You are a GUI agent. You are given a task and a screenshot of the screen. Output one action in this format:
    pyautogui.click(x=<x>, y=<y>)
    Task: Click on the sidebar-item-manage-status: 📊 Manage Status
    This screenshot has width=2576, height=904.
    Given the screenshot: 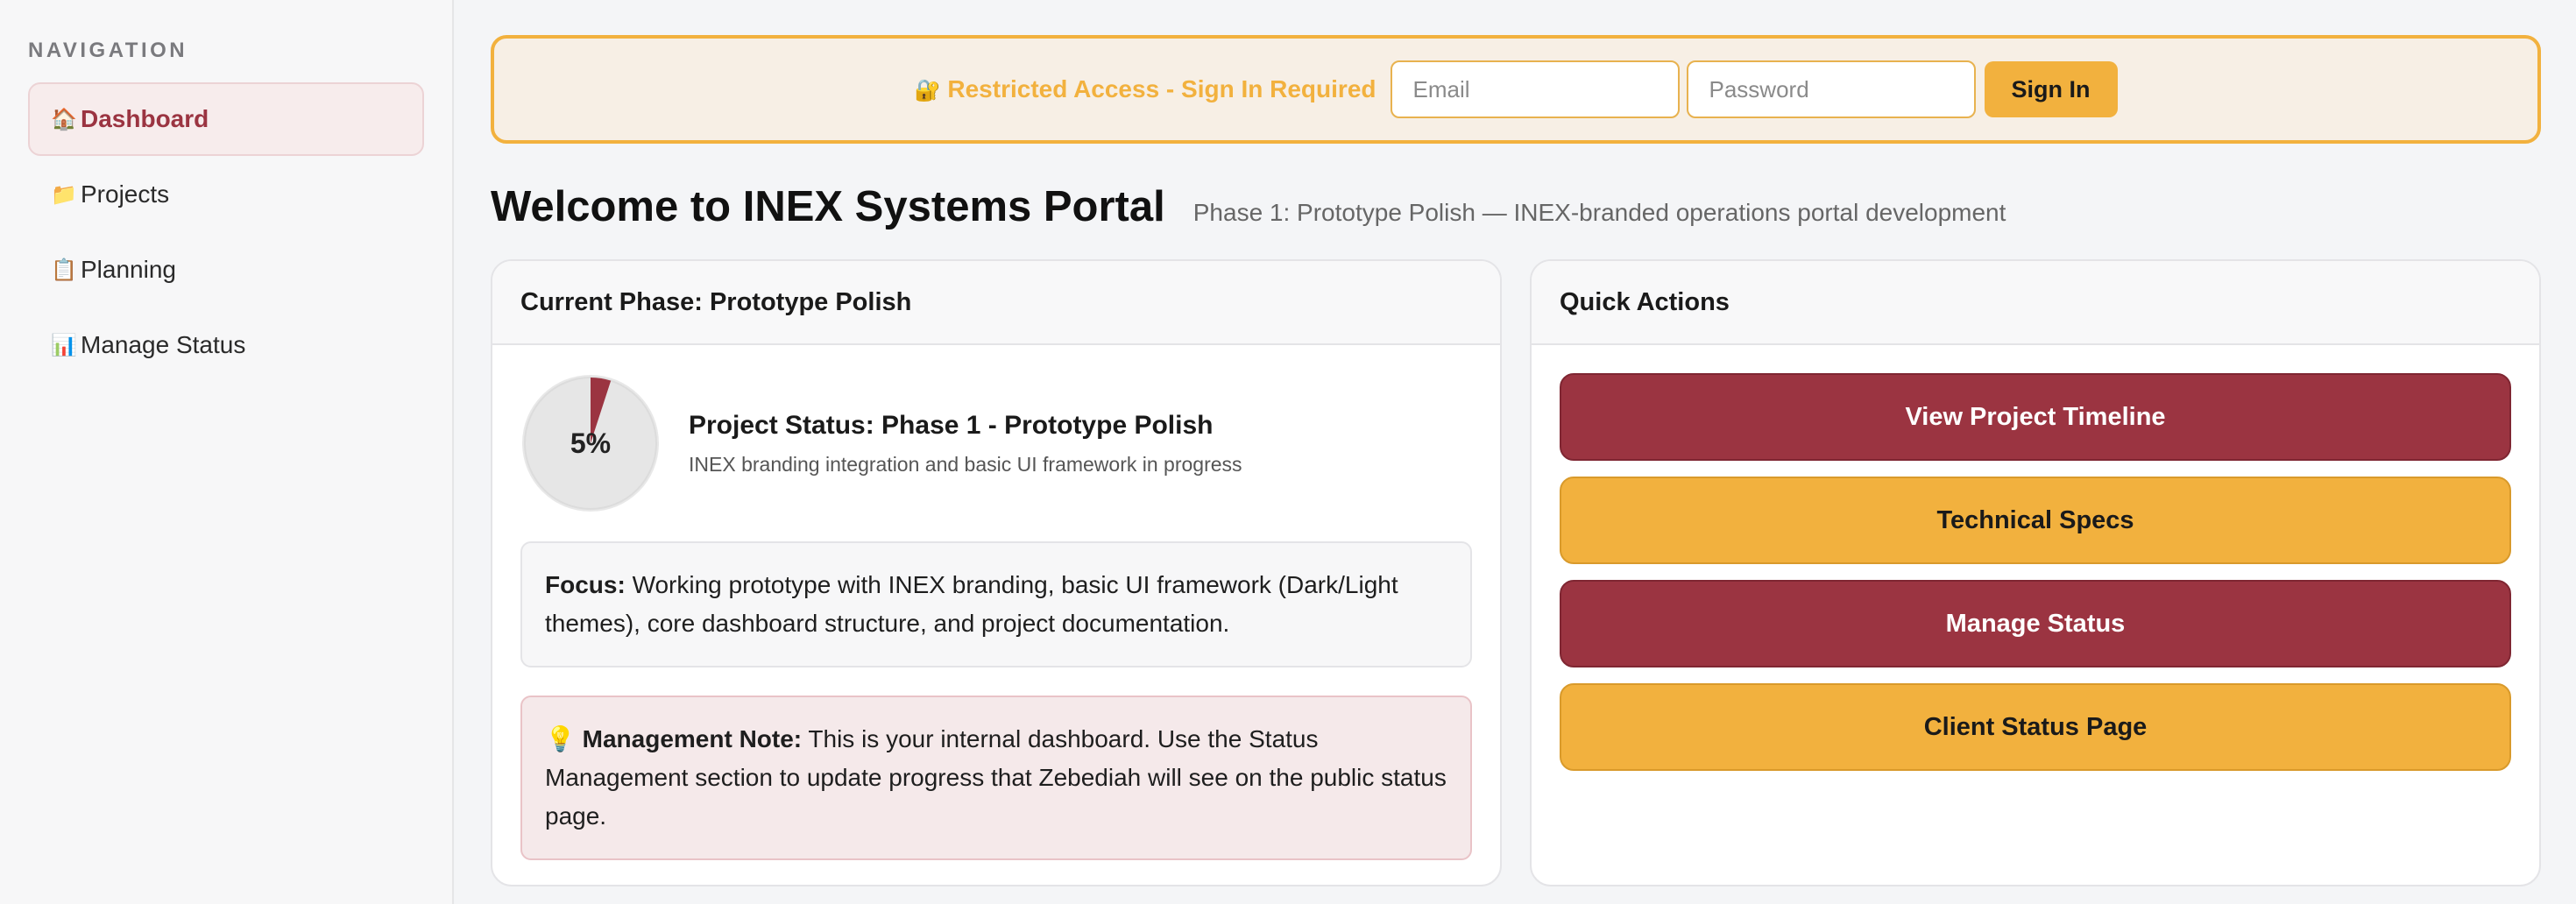 What is the action you would take?
    pyautogui.click(x=226, y=345)
    